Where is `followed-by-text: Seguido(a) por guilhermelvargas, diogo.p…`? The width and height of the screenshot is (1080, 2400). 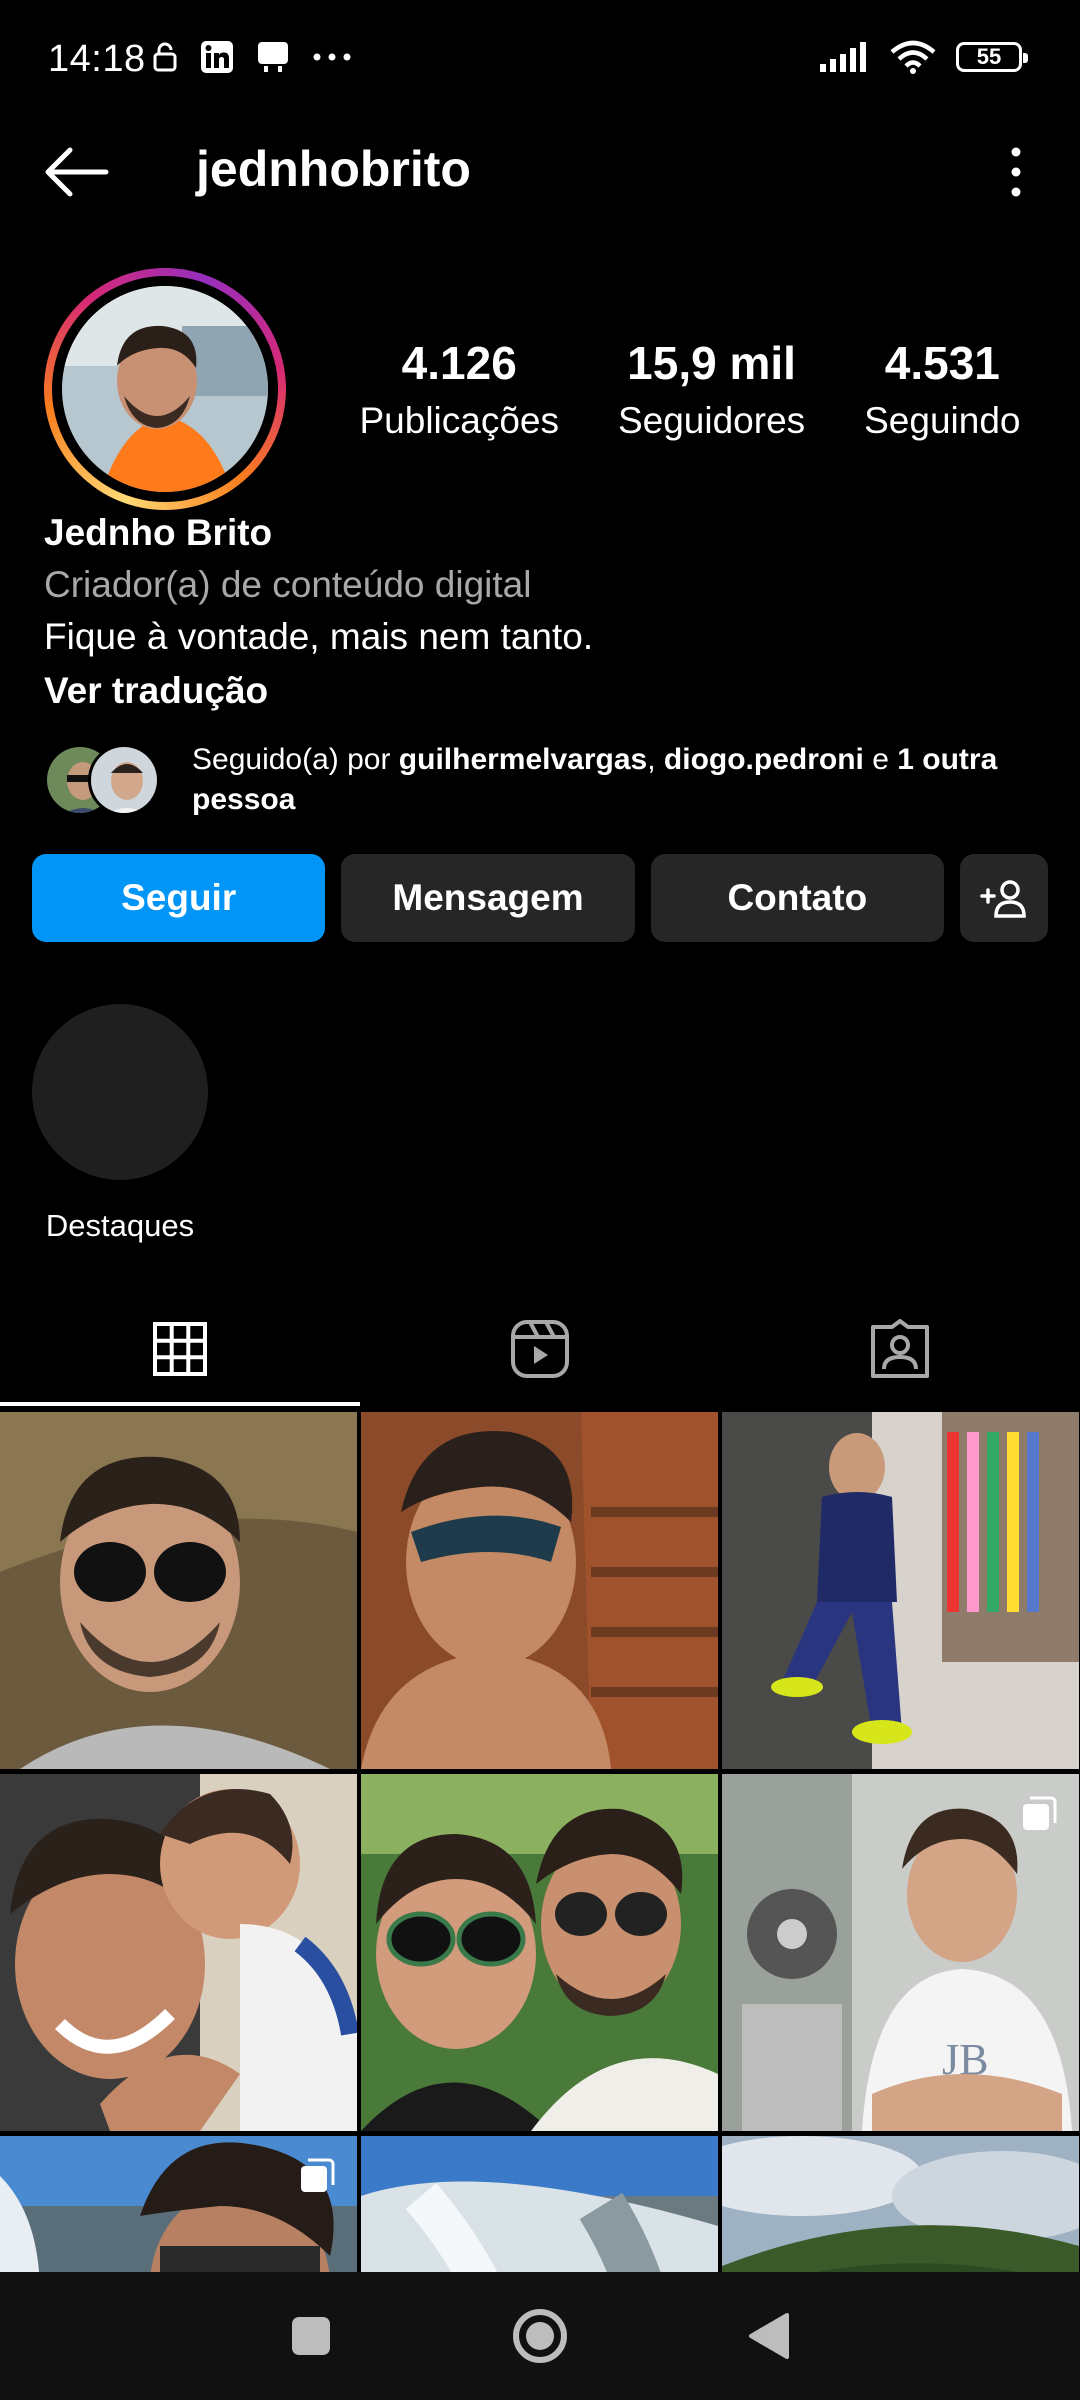
followed-by-text: Seguido(a) por guilhermelvargas, diogo.p… is located at coordinates (595, 779).